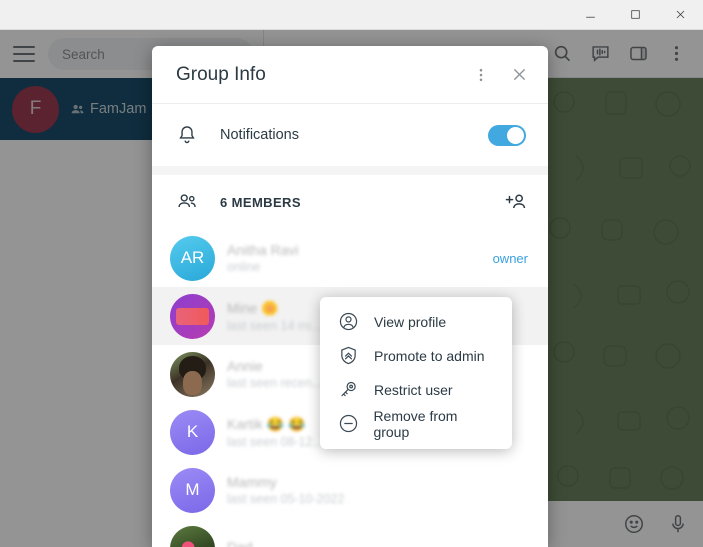  What do you see at coordinates (348, 424) in the screenshot?
I see `minus-circle-icon` at bounding box center [348, 424].